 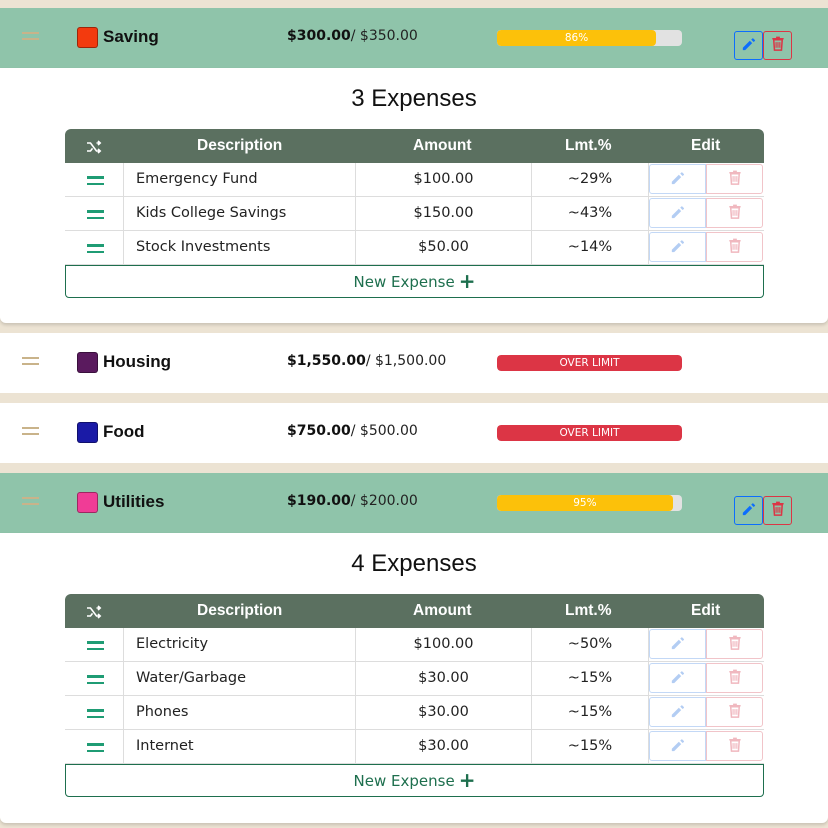 I want to click on category-header: Food $750.00/ $500.00 OVER LIMIT, so click(x=414, y=433).